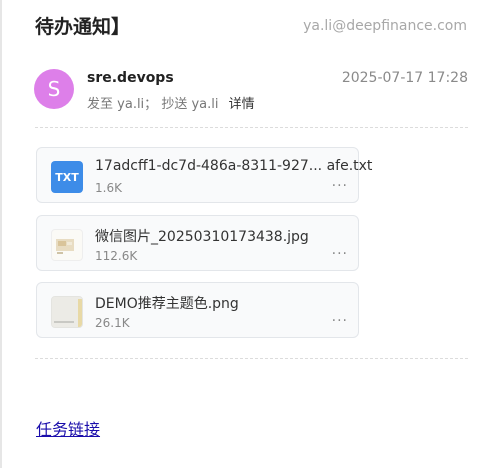 The height and width of the screenshot is (468, 497). What do you see at coordinates (167, 304) in the screenshot?
I see `attachment-name: DEMO推荐主题色.png` at bounding box center [167, 304].